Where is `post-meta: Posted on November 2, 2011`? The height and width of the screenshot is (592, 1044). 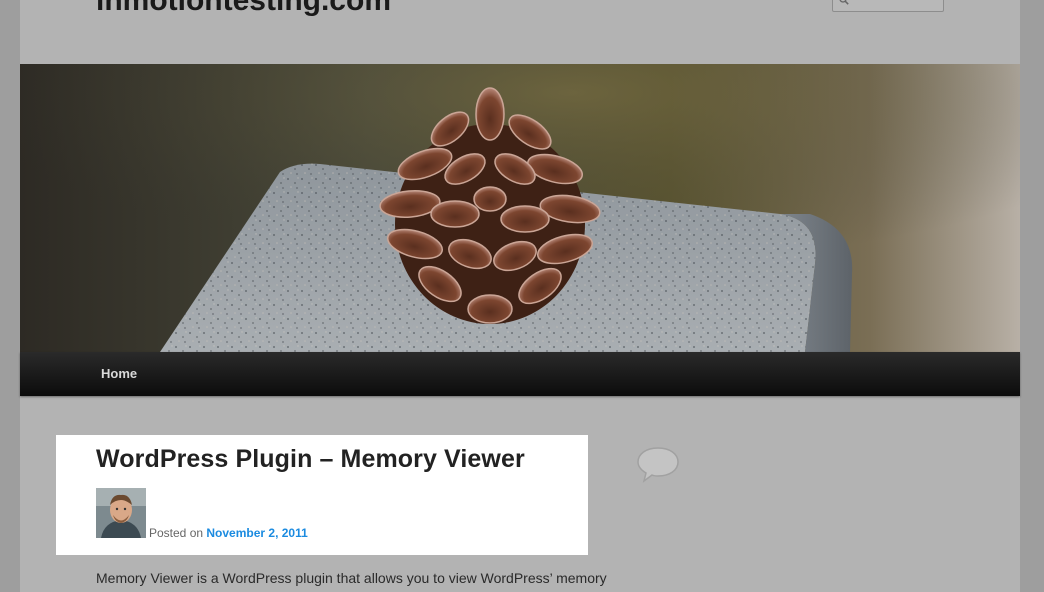 post-meta: Posted on November 2, 2011 is located at coordinates (228, 533).